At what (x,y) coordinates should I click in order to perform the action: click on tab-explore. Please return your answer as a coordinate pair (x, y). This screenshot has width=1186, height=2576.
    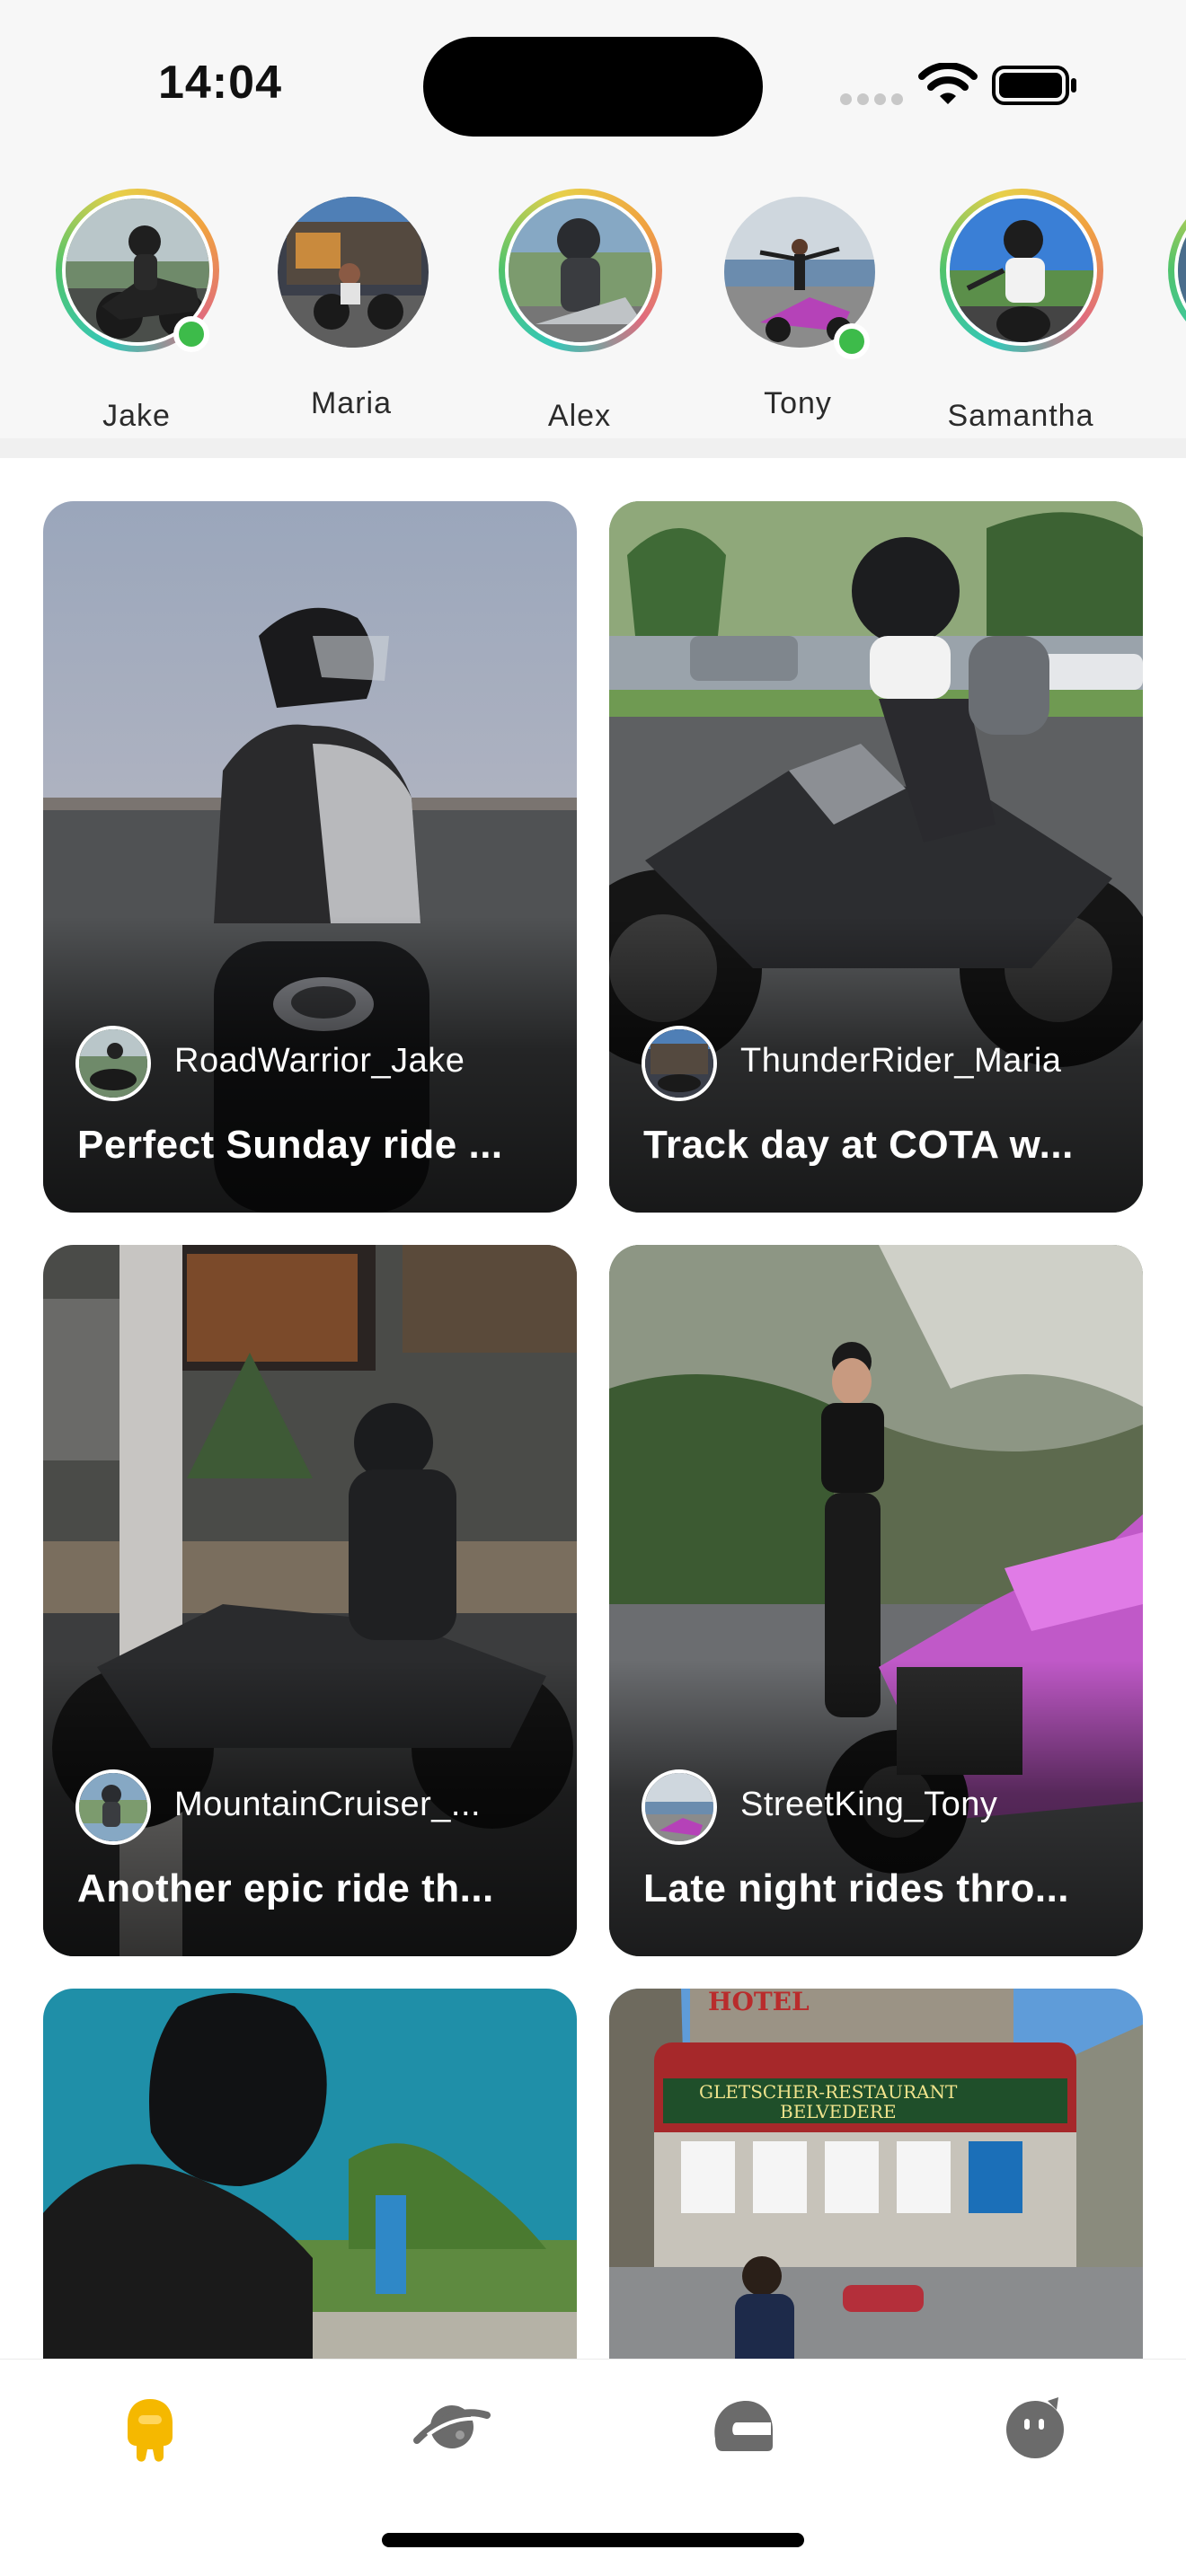
    Looking at the image, I should click on (444, 2431).